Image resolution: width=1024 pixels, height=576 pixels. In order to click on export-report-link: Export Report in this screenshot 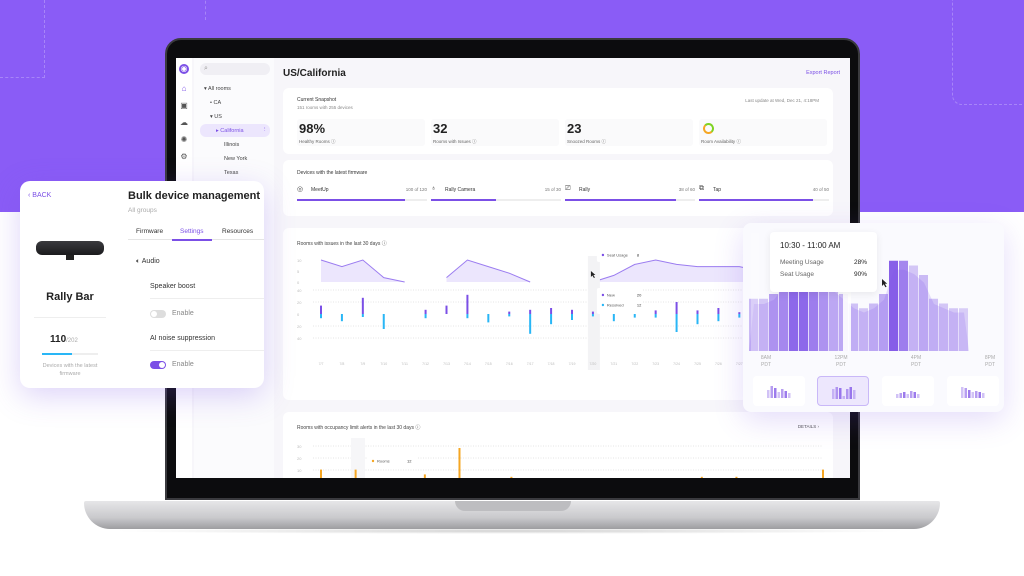, I will do `click(823, 73)`.